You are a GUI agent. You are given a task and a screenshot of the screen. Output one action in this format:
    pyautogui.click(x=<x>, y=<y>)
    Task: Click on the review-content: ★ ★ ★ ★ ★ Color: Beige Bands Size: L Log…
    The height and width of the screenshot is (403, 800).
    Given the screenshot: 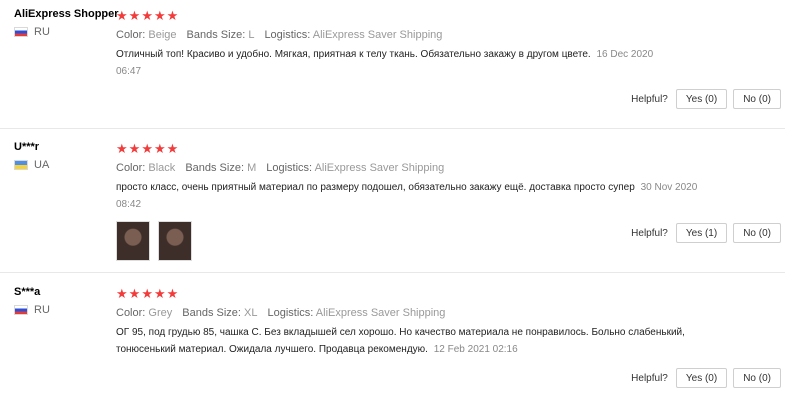 What is the action you would take?
    pyautogui.click(x=448, y=44)
    